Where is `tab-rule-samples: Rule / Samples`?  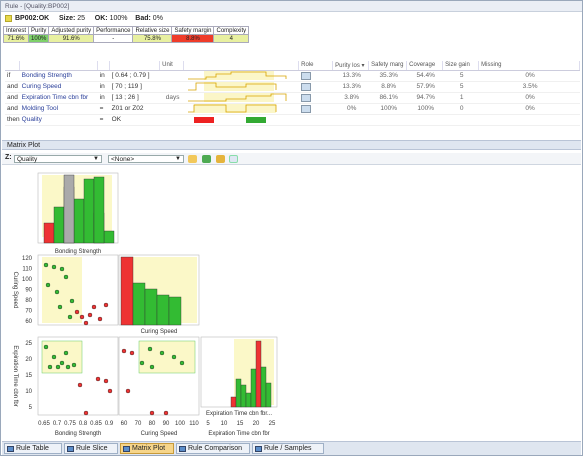
tab-rule-samples: Rule / Samples is located at coordinates (288, 448).